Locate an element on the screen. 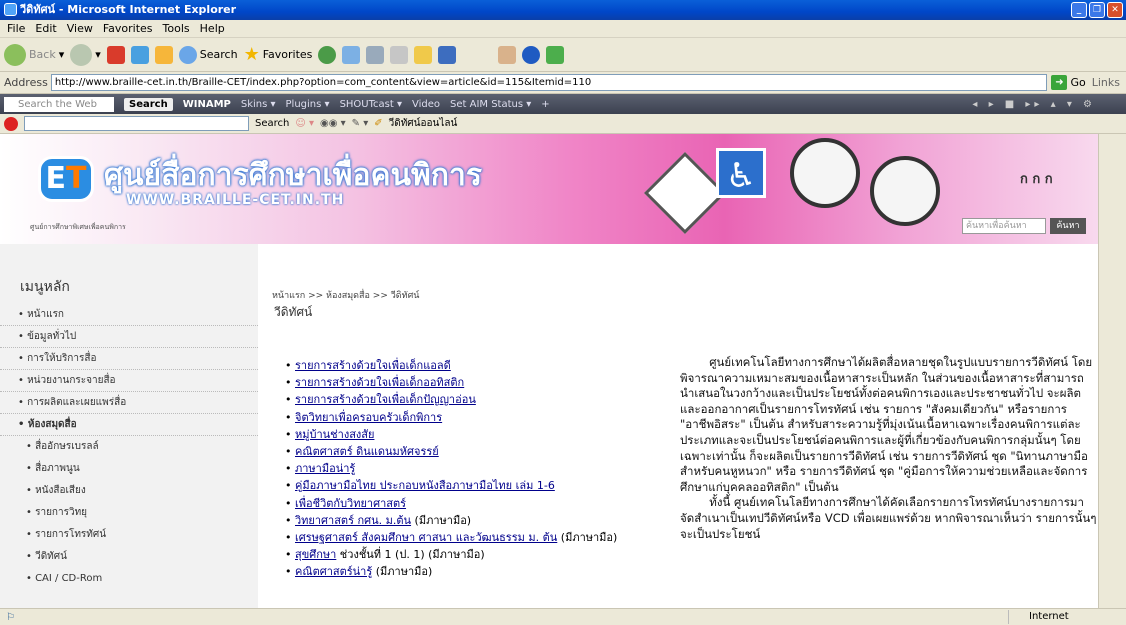 This screenshot has width=1126, height=625. edit-icon is located at coordinates (399, 54).